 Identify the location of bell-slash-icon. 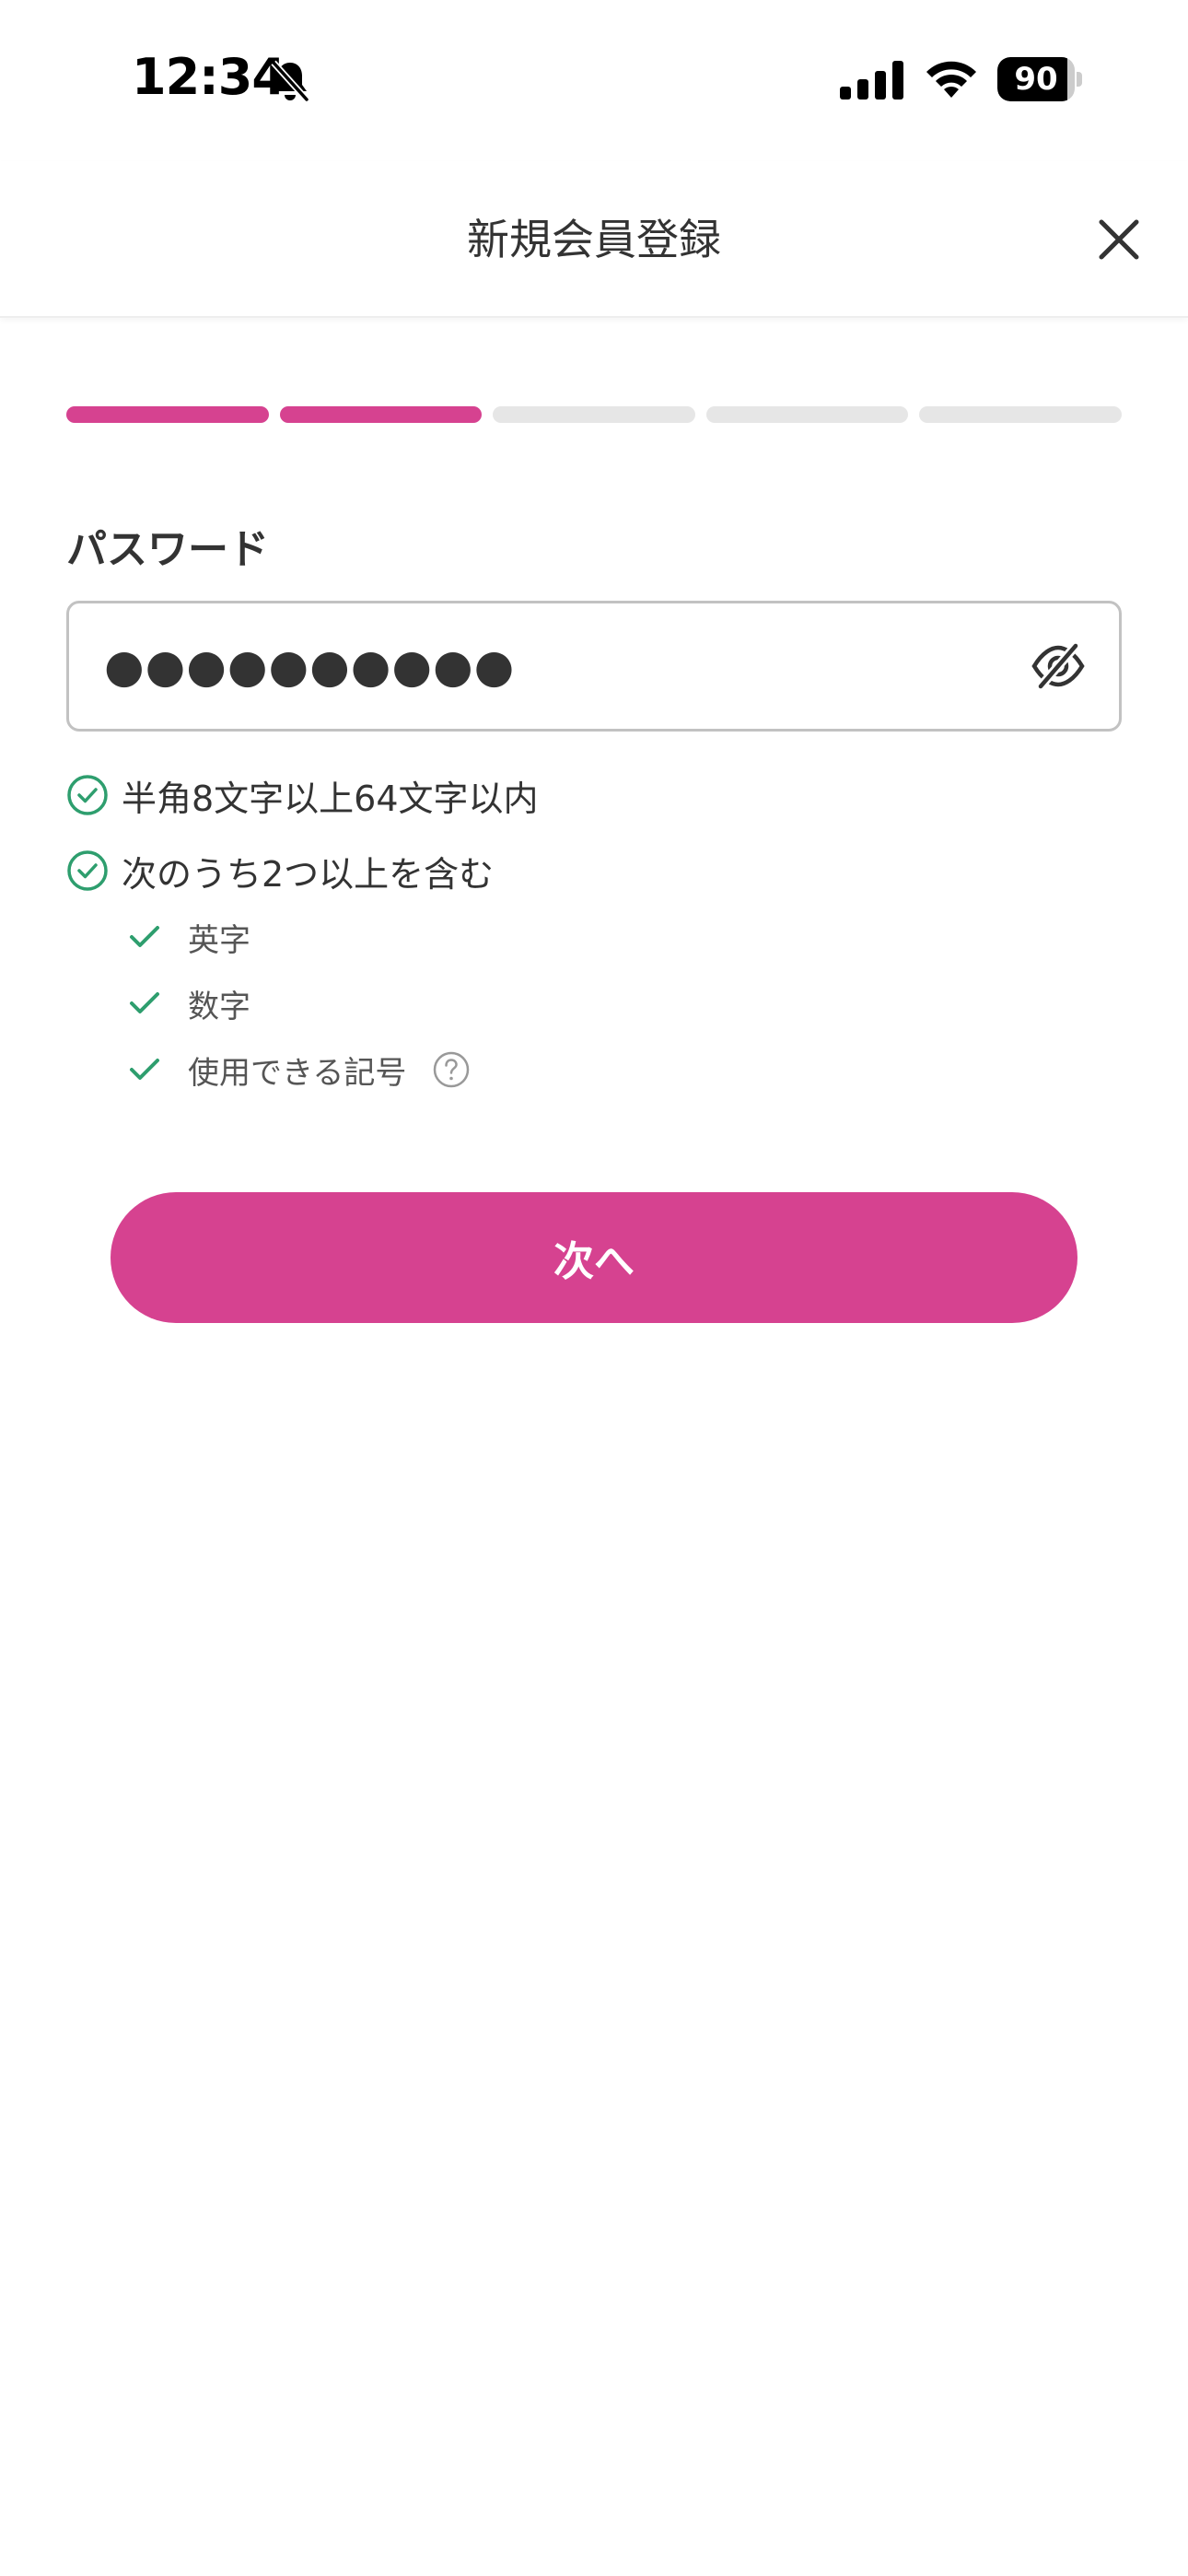
(290, 81).